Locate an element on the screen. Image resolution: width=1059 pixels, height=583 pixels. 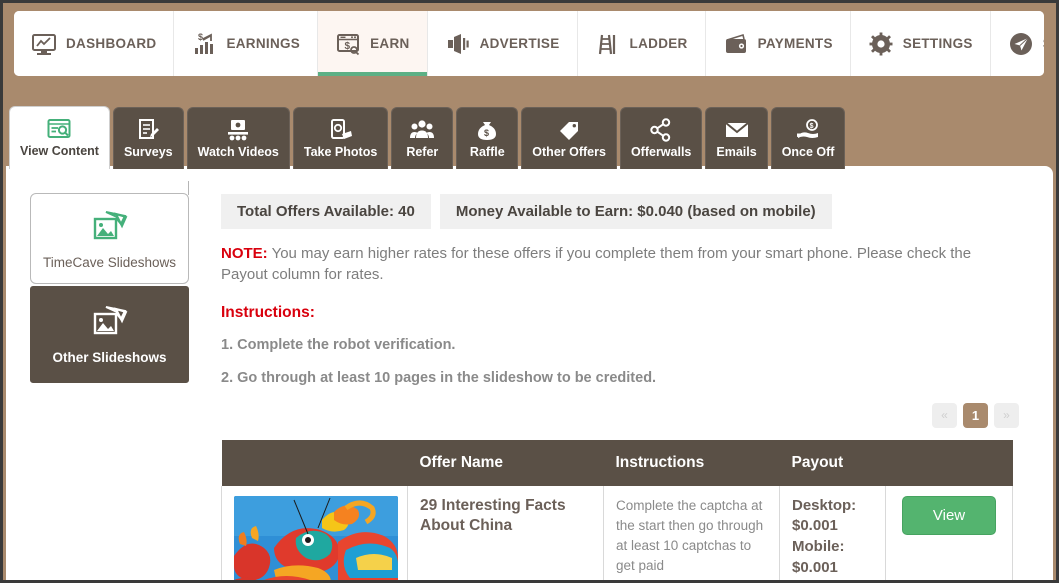
refer-people-icon is located at coordinates (422, 130).